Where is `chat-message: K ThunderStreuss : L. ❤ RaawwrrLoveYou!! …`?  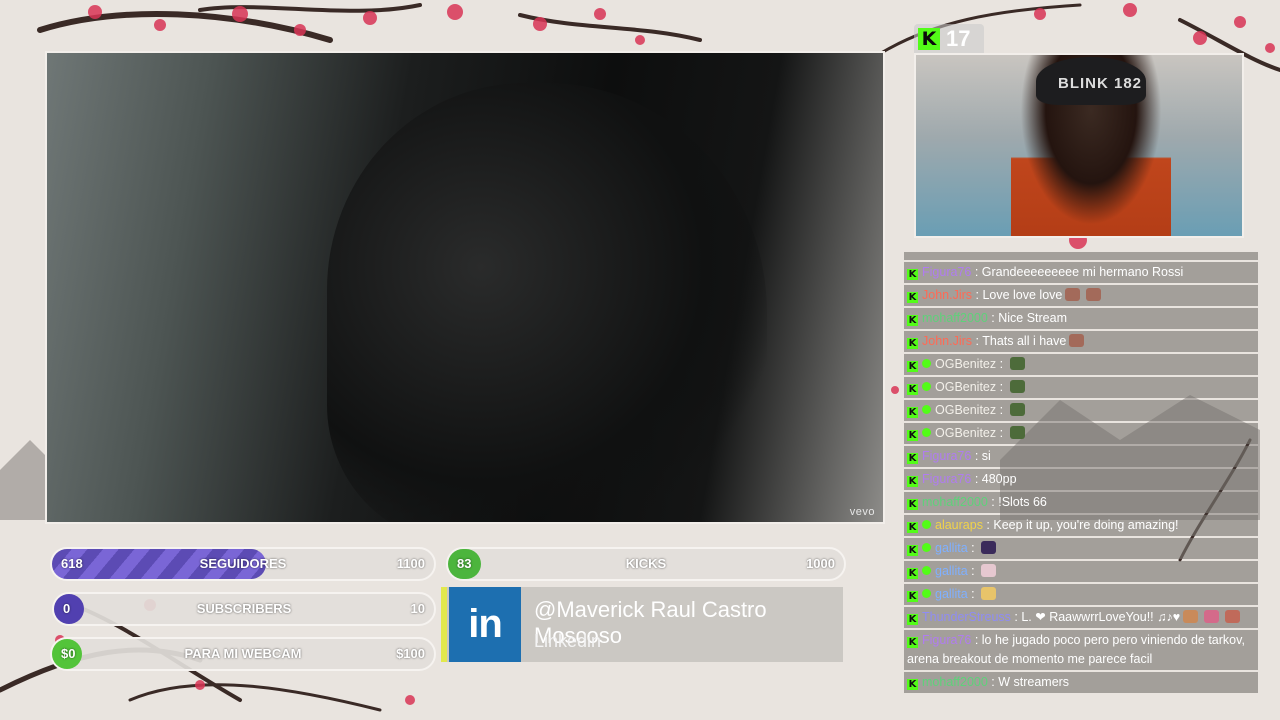
chat-message: K ThunderStreuss : L. ❤ RaawwrrLoveYou!! … is located at coordinates (1081, 617).